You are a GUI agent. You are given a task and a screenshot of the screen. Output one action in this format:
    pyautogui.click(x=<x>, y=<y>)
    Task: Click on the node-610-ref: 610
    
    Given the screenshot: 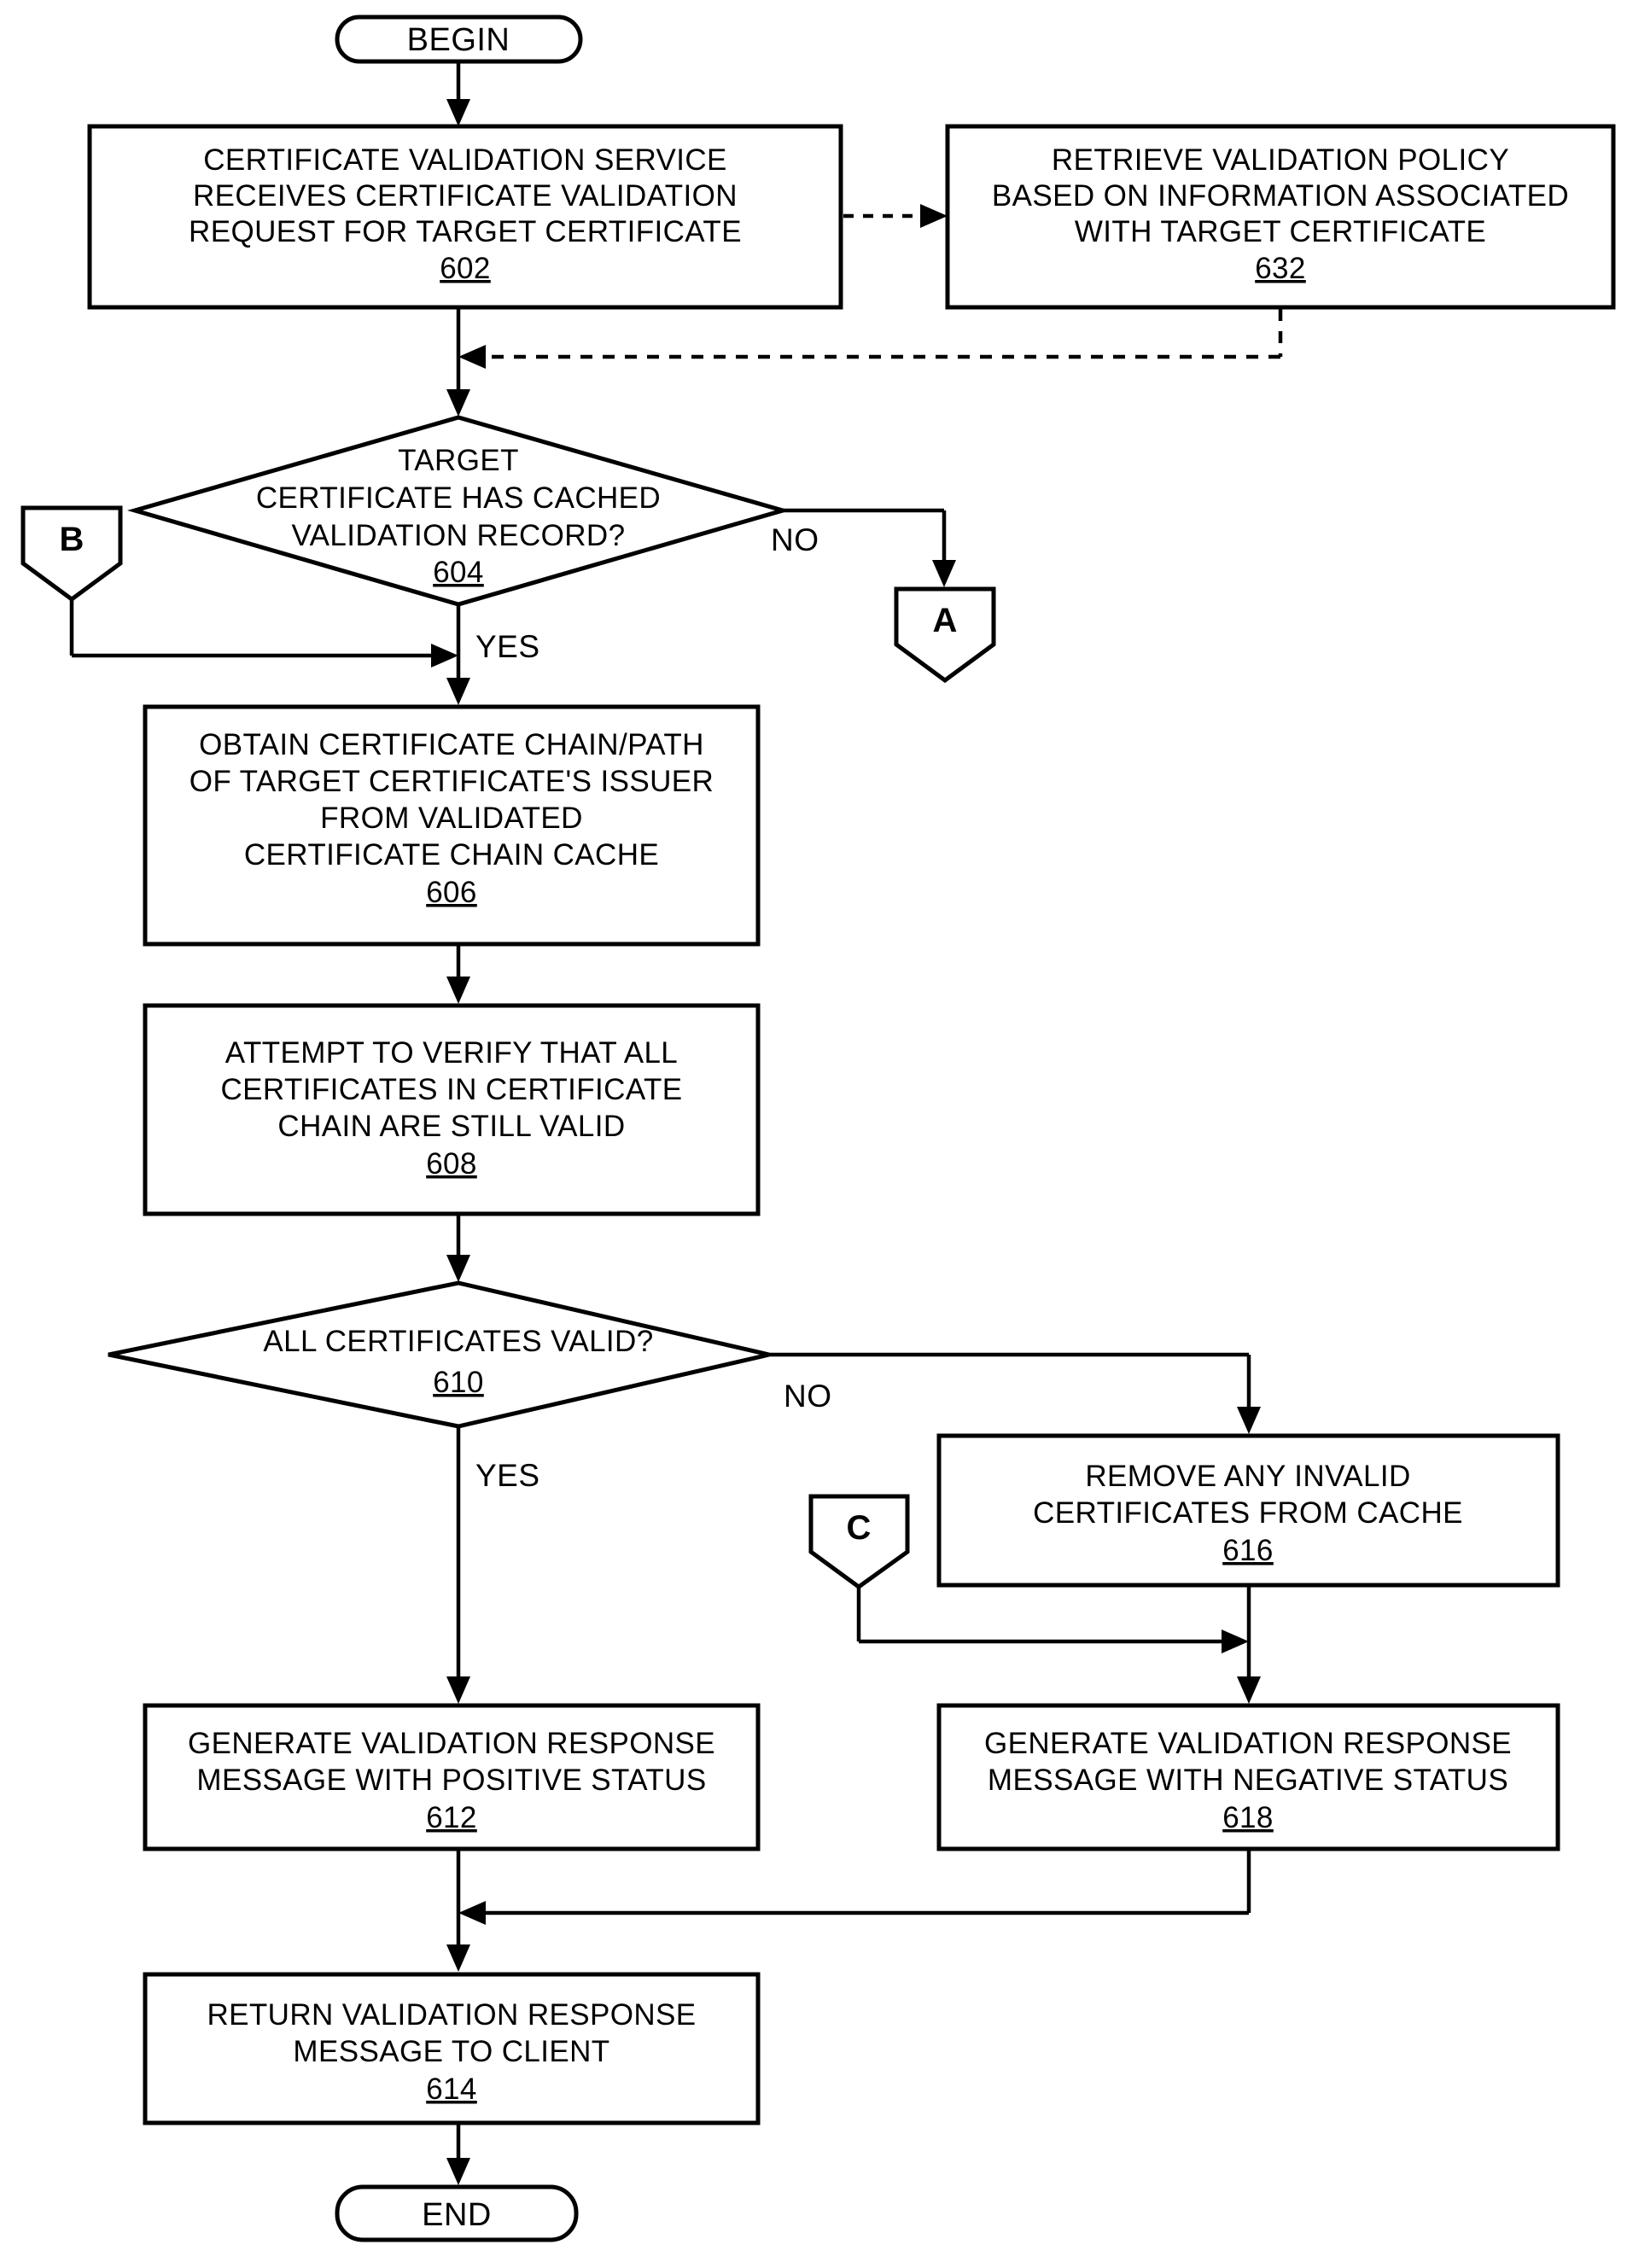 What is the action you would take?
    pyautogui.click(x=458, y=1382)
    